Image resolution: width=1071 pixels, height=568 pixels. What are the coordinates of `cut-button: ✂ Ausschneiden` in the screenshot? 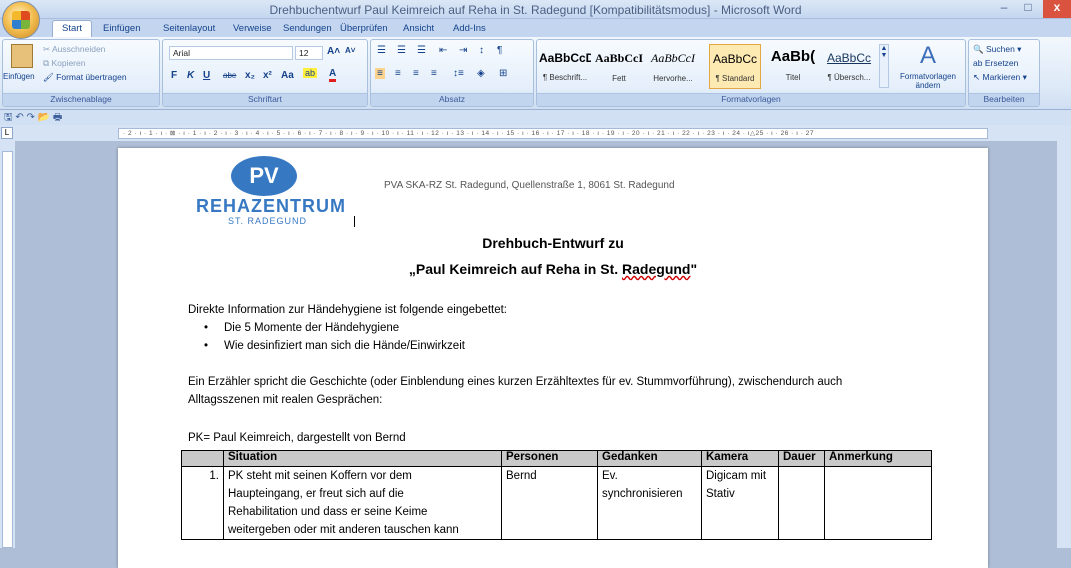 It's located at (74, 49).